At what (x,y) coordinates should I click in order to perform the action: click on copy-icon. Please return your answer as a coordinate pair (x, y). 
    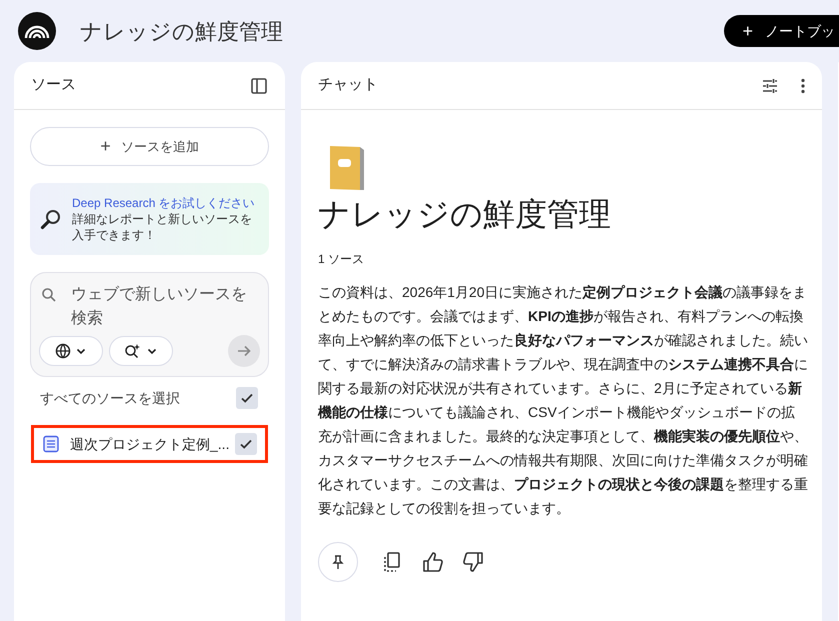
    Looking at the image, I should click on (392, 562).